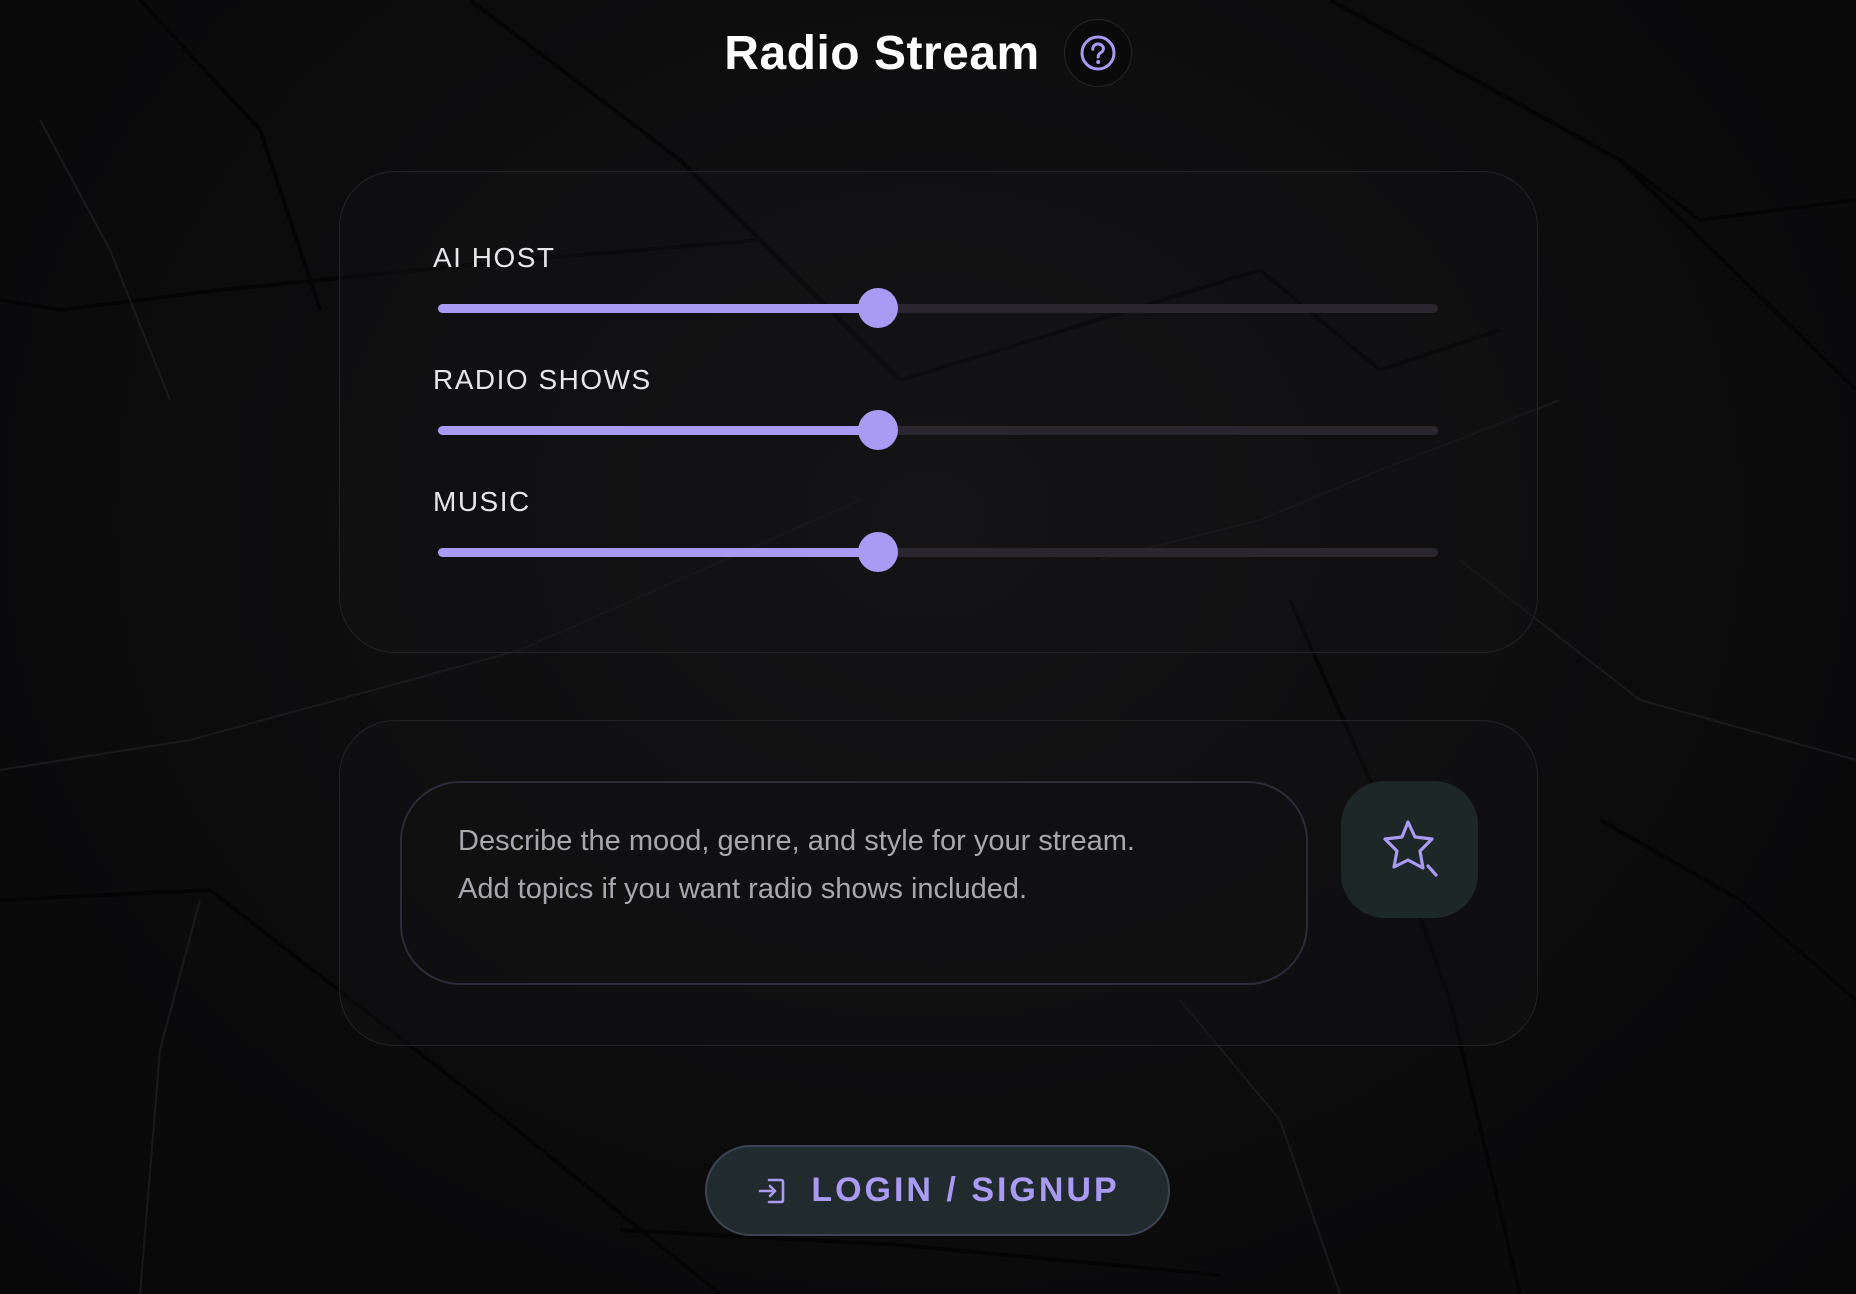 Image resolution: width=1856 pixels, height=1294 pixels. I want to click on header: Radio Stream, so click(928, 53).